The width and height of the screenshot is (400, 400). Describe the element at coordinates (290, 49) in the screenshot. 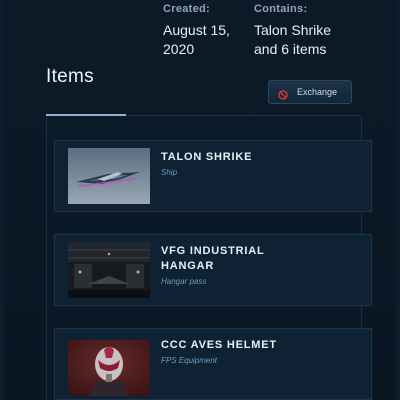

I see `contains-value-line2: and 6 items` at that location.